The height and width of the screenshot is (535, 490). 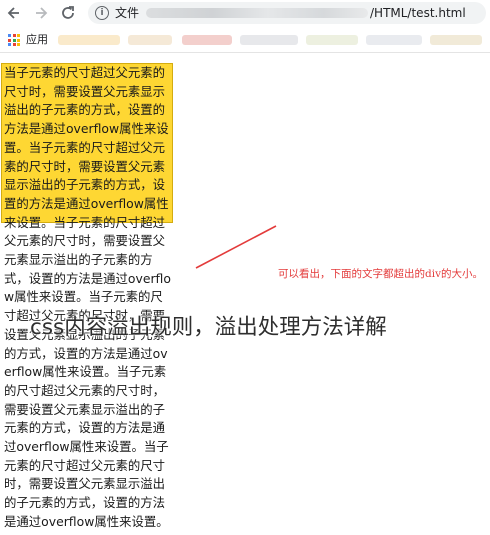 I want to click on annotation-arrow-icon, so click(x=236, y=247).